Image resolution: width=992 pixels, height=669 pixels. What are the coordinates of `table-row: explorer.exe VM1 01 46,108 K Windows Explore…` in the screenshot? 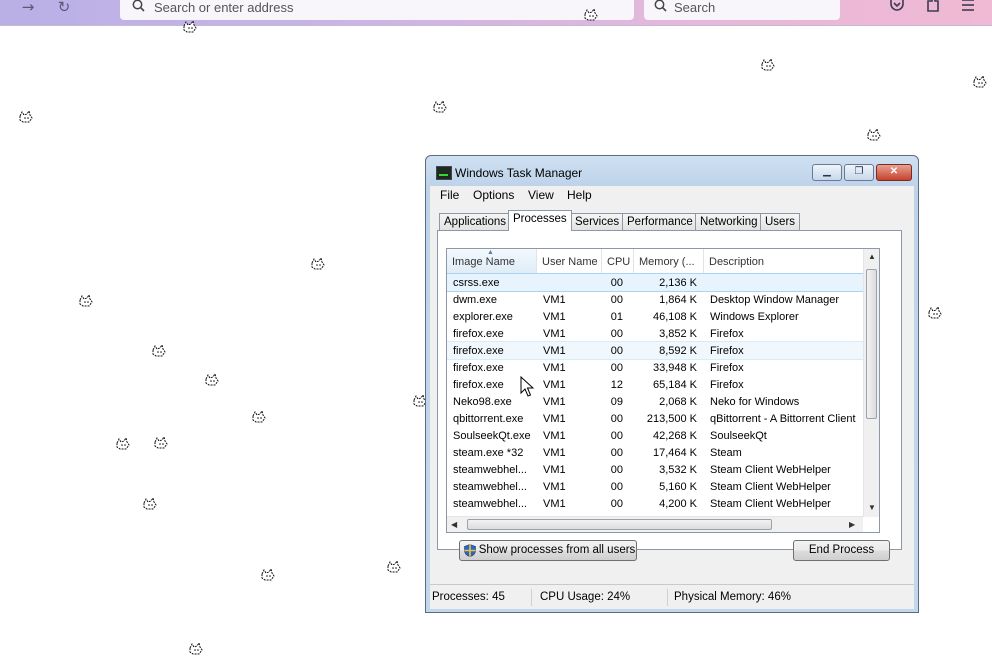 It's located at (655, 316).